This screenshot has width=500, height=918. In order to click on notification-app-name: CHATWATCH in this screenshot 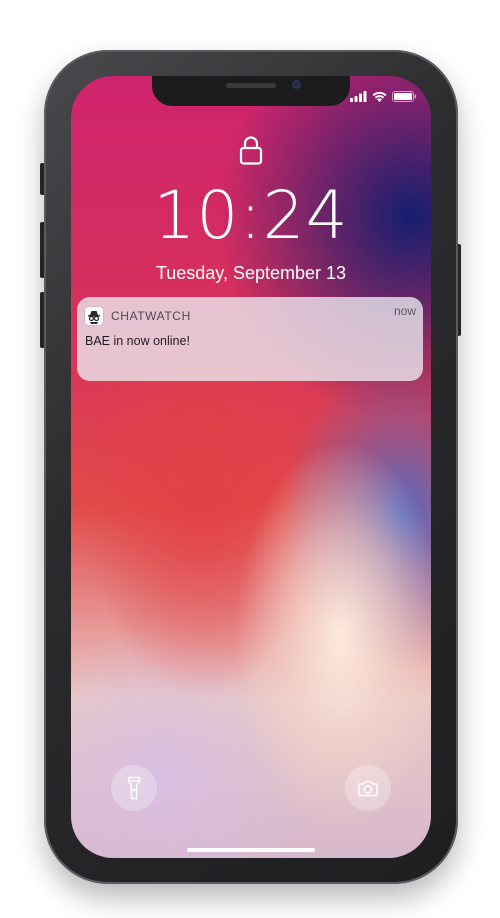, I will do `click(151, 316)`.